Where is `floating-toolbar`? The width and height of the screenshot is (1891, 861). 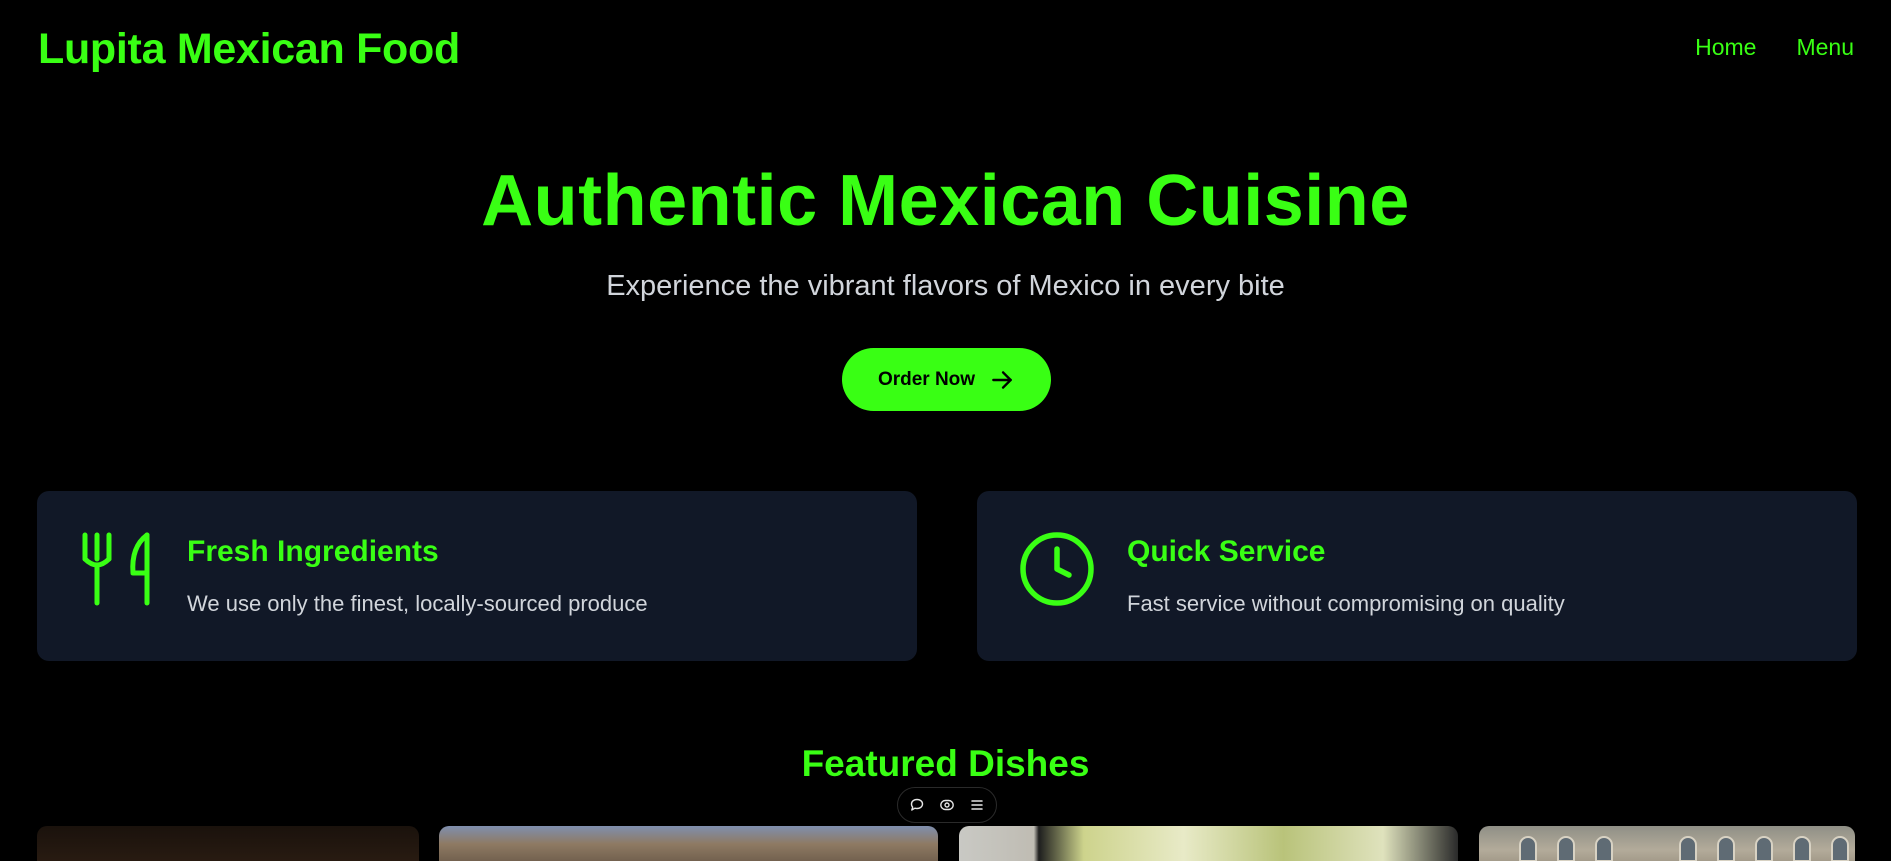 floating-toolbar is located at coordinates (947, 805).